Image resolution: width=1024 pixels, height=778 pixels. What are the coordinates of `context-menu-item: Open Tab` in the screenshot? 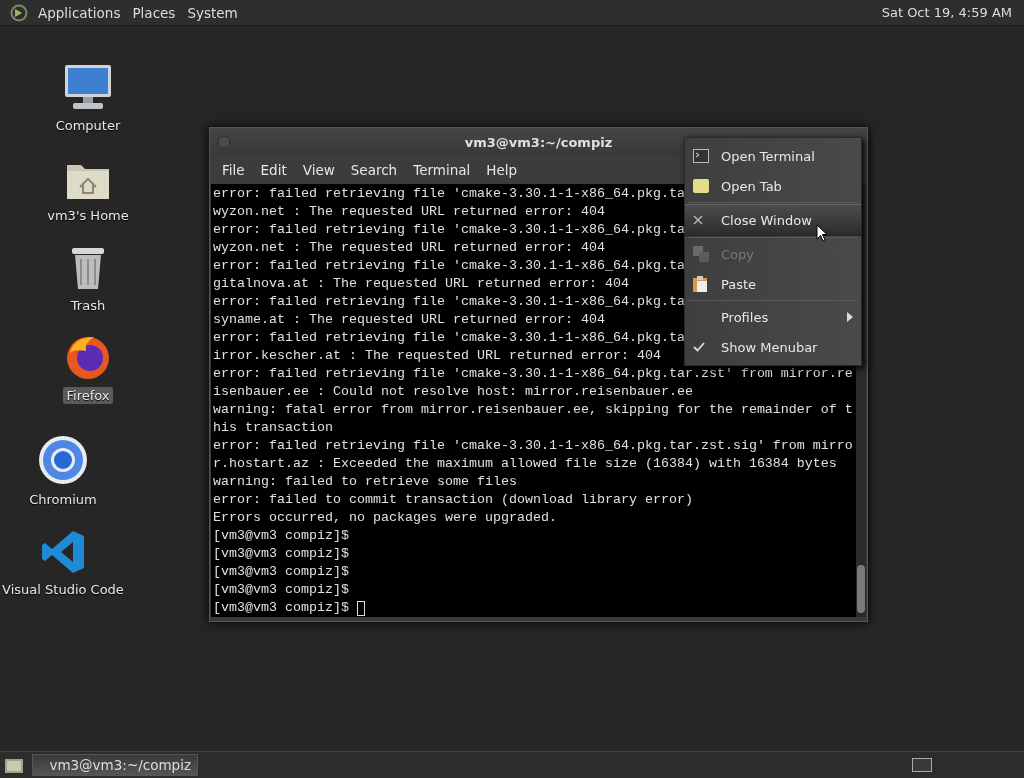 It's located at (773, 186).